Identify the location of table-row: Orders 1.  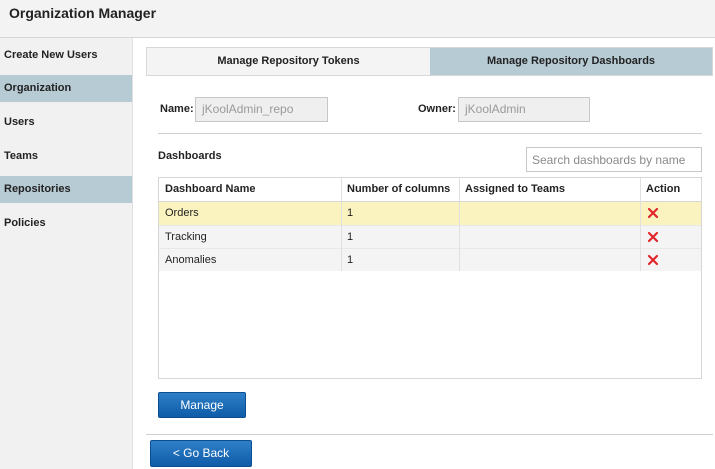
(430, 213).